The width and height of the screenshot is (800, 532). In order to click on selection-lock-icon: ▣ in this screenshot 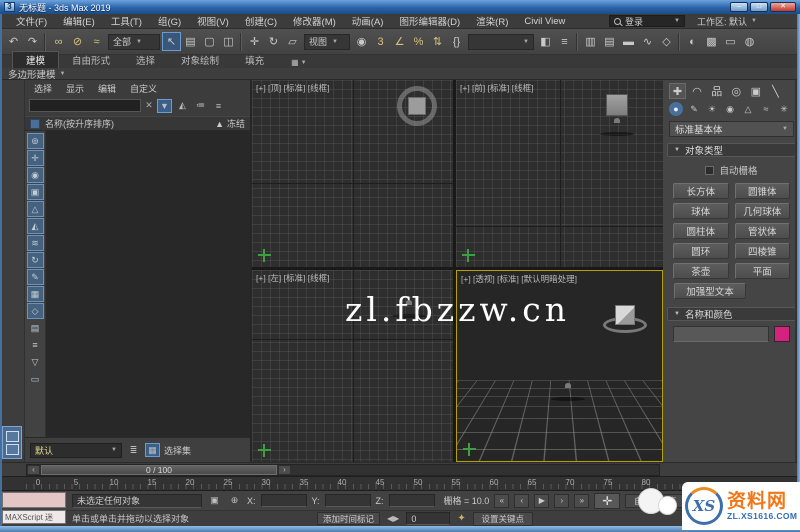, I will do `click(214, 500)`.